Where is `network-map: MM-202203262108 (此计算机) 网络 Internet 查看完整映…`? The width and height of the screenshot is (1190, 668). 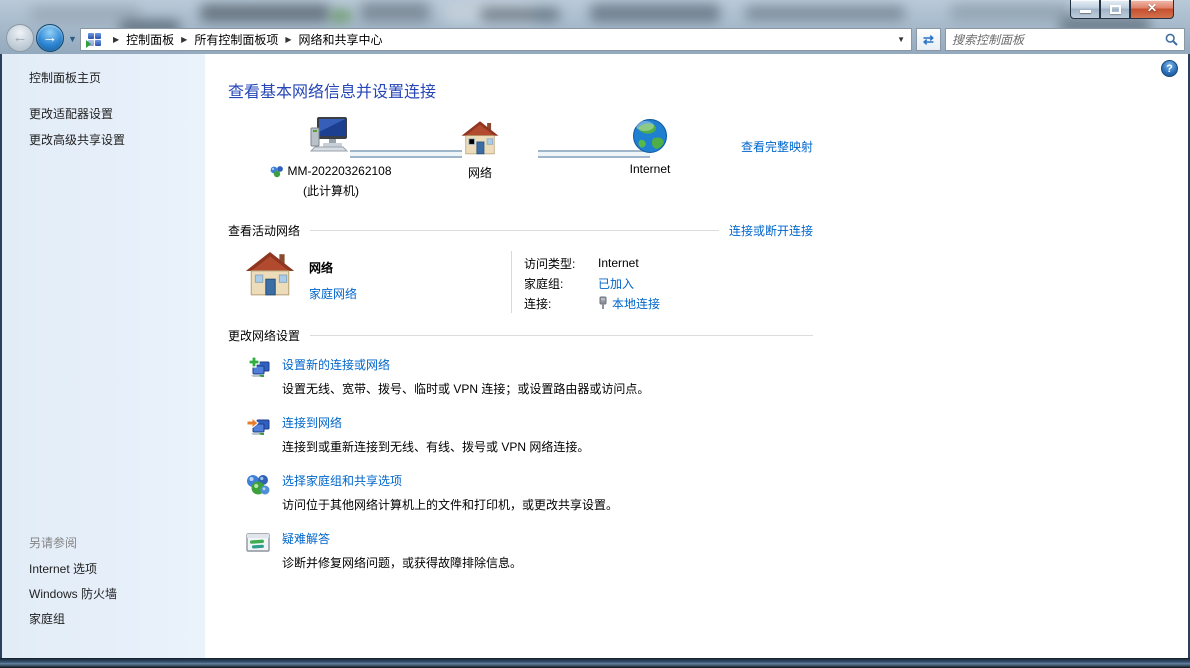
network-map: MM-202203262108 (此计算机) 网络 Internet 查看完整映… is located at coordinates (520, 164).